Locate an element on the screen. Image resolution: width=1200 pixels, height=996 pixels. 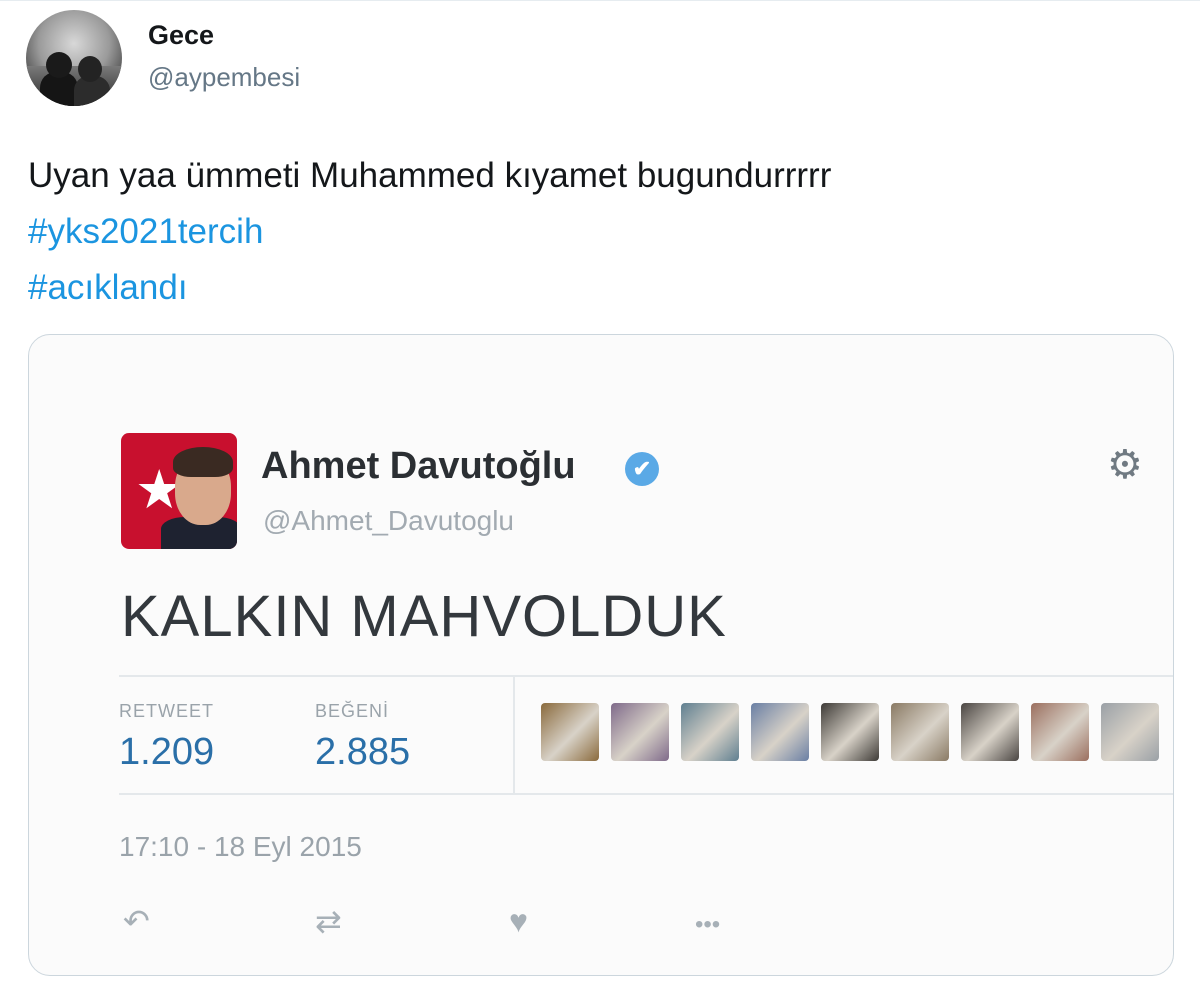
like-icon: ♥ is located at coordinates (518, 921).